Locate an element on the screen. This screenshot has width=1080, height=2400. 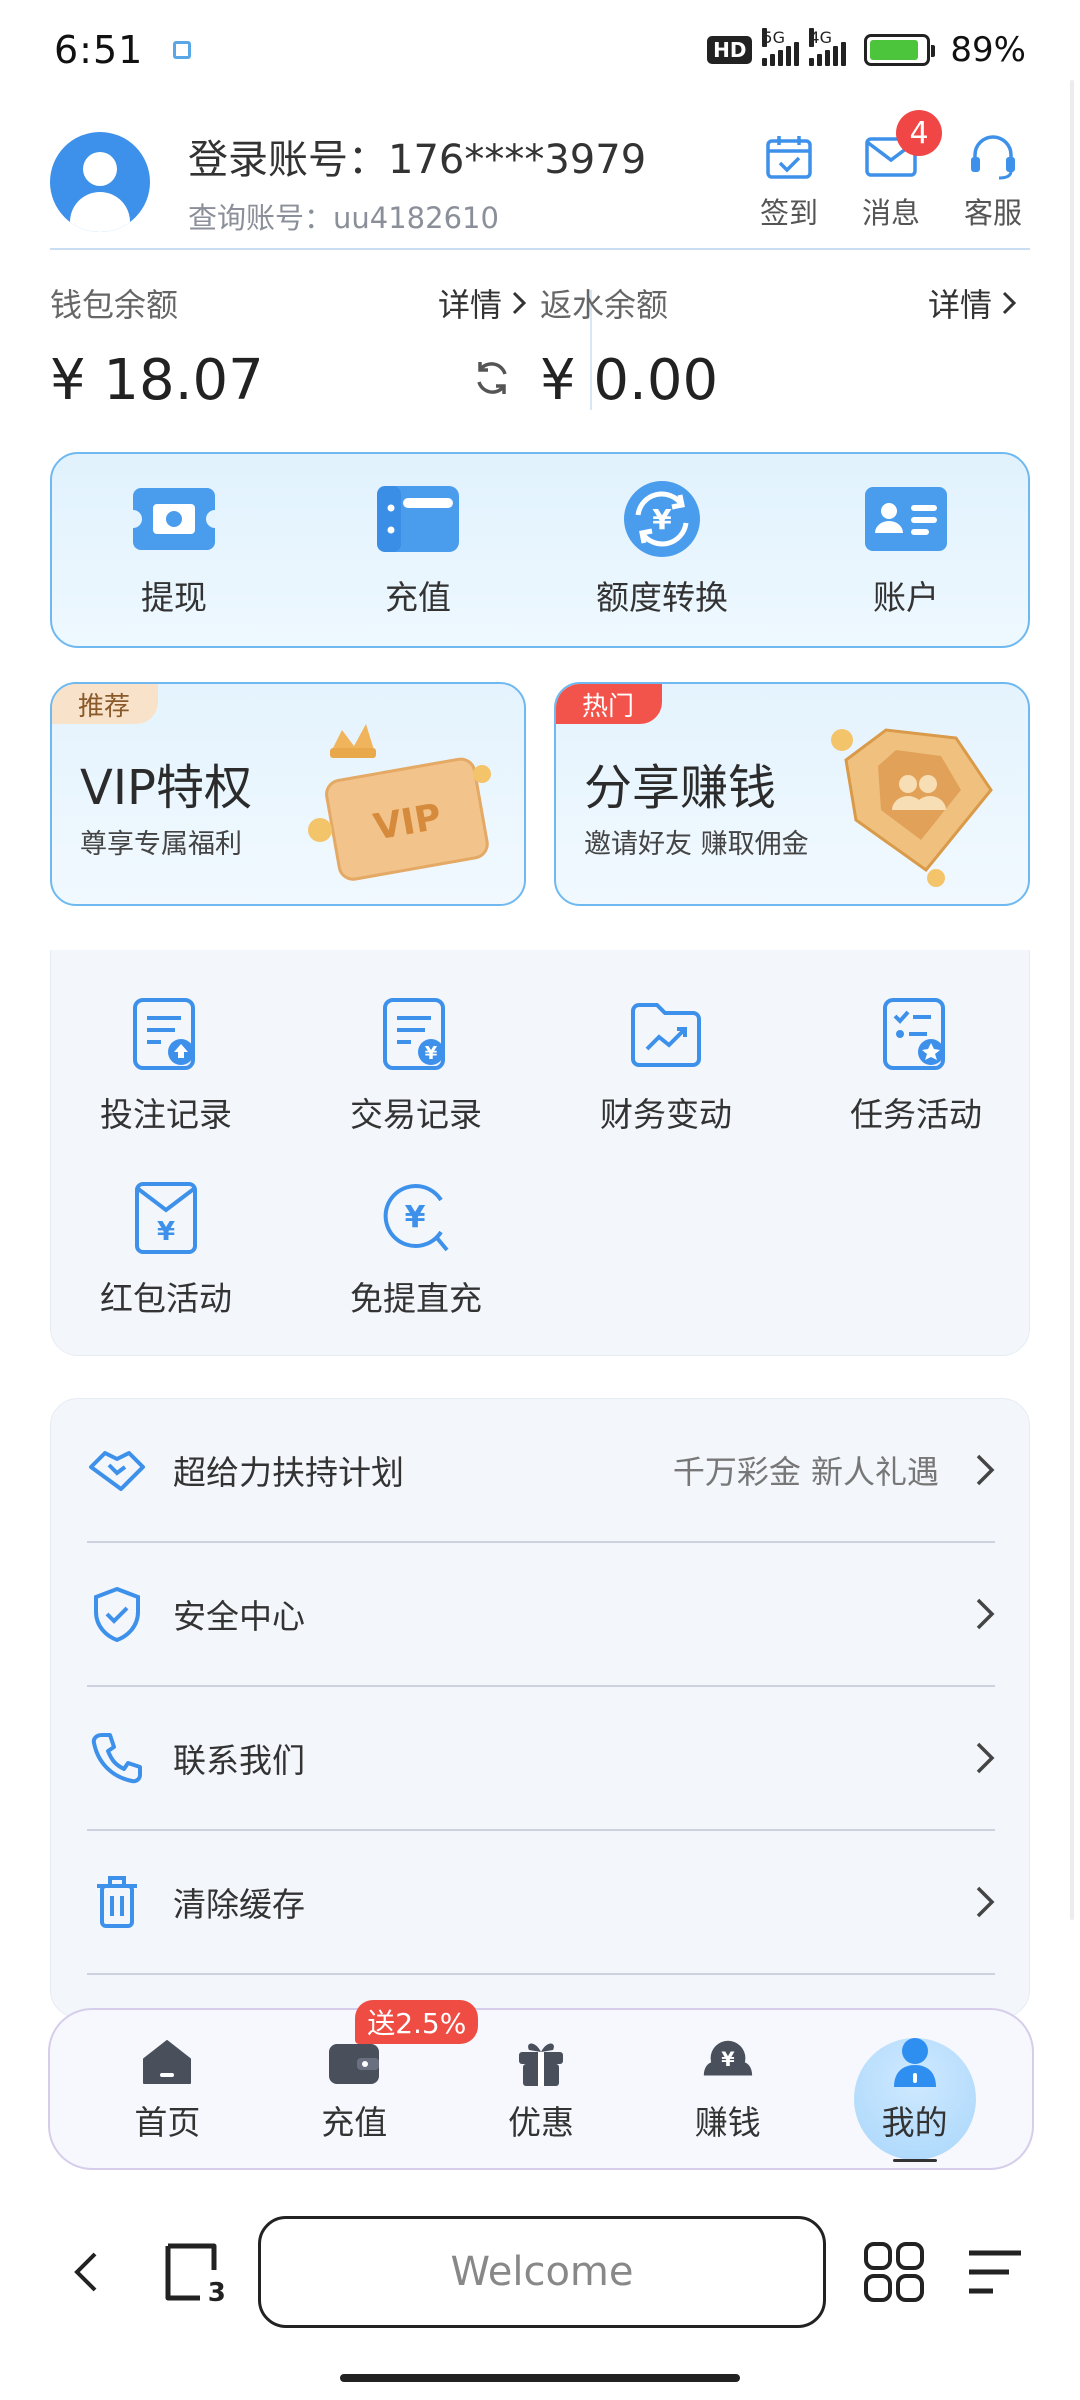
signal-4g-icon: 4G is located at coordinates (828, 47).